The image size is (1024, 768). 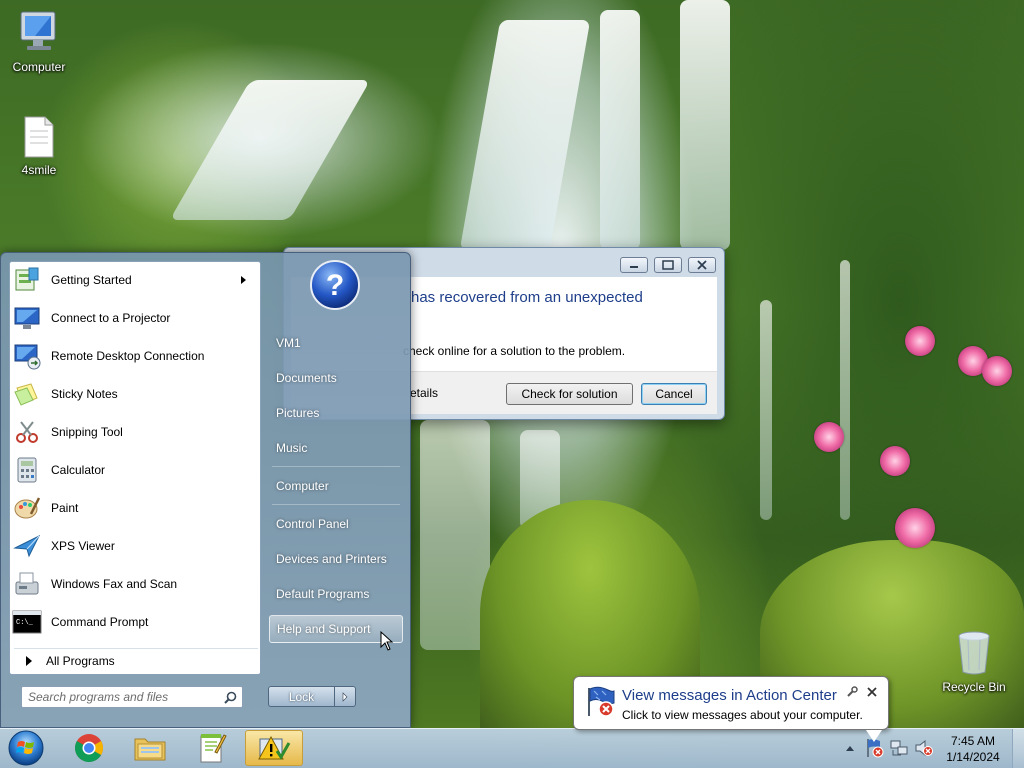 I want to click on desktop-icon-label: Recycle Bin, so click(x=974, y=687).